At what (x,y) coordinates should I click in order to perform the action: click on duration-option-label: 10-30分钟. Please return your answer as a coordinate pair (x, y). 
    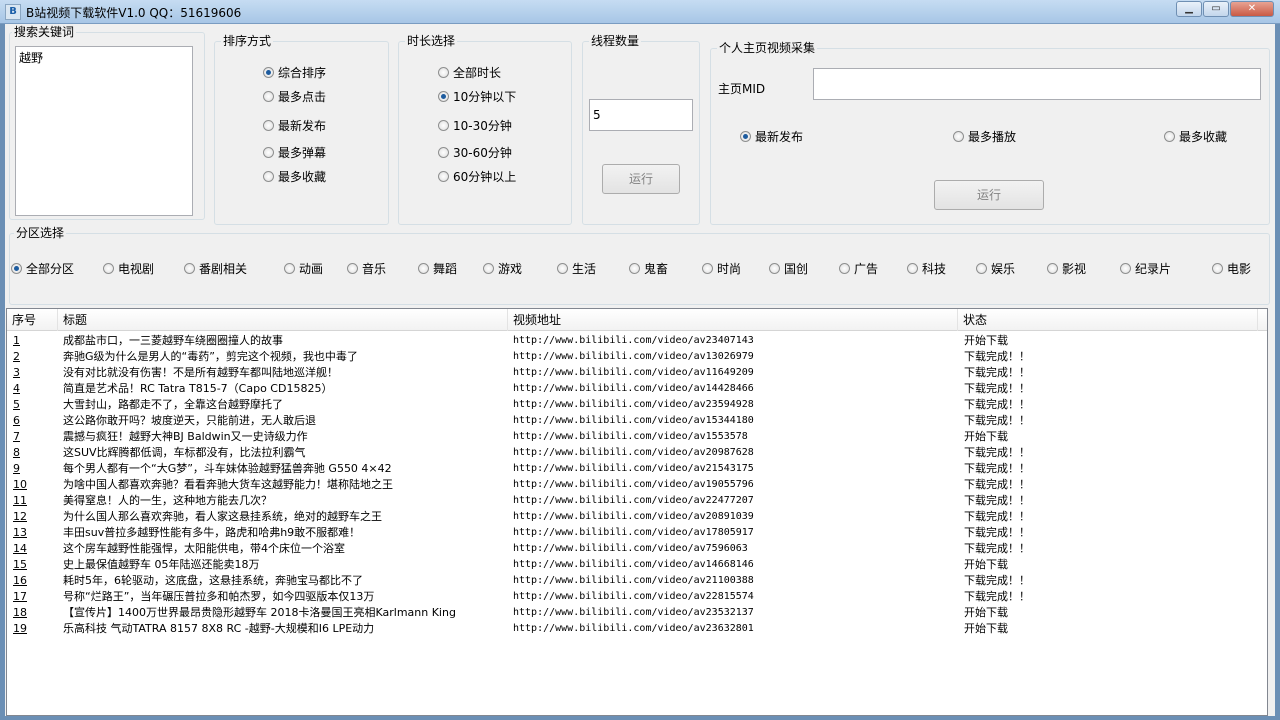
    Looking at the image, I should click on (482, 126).